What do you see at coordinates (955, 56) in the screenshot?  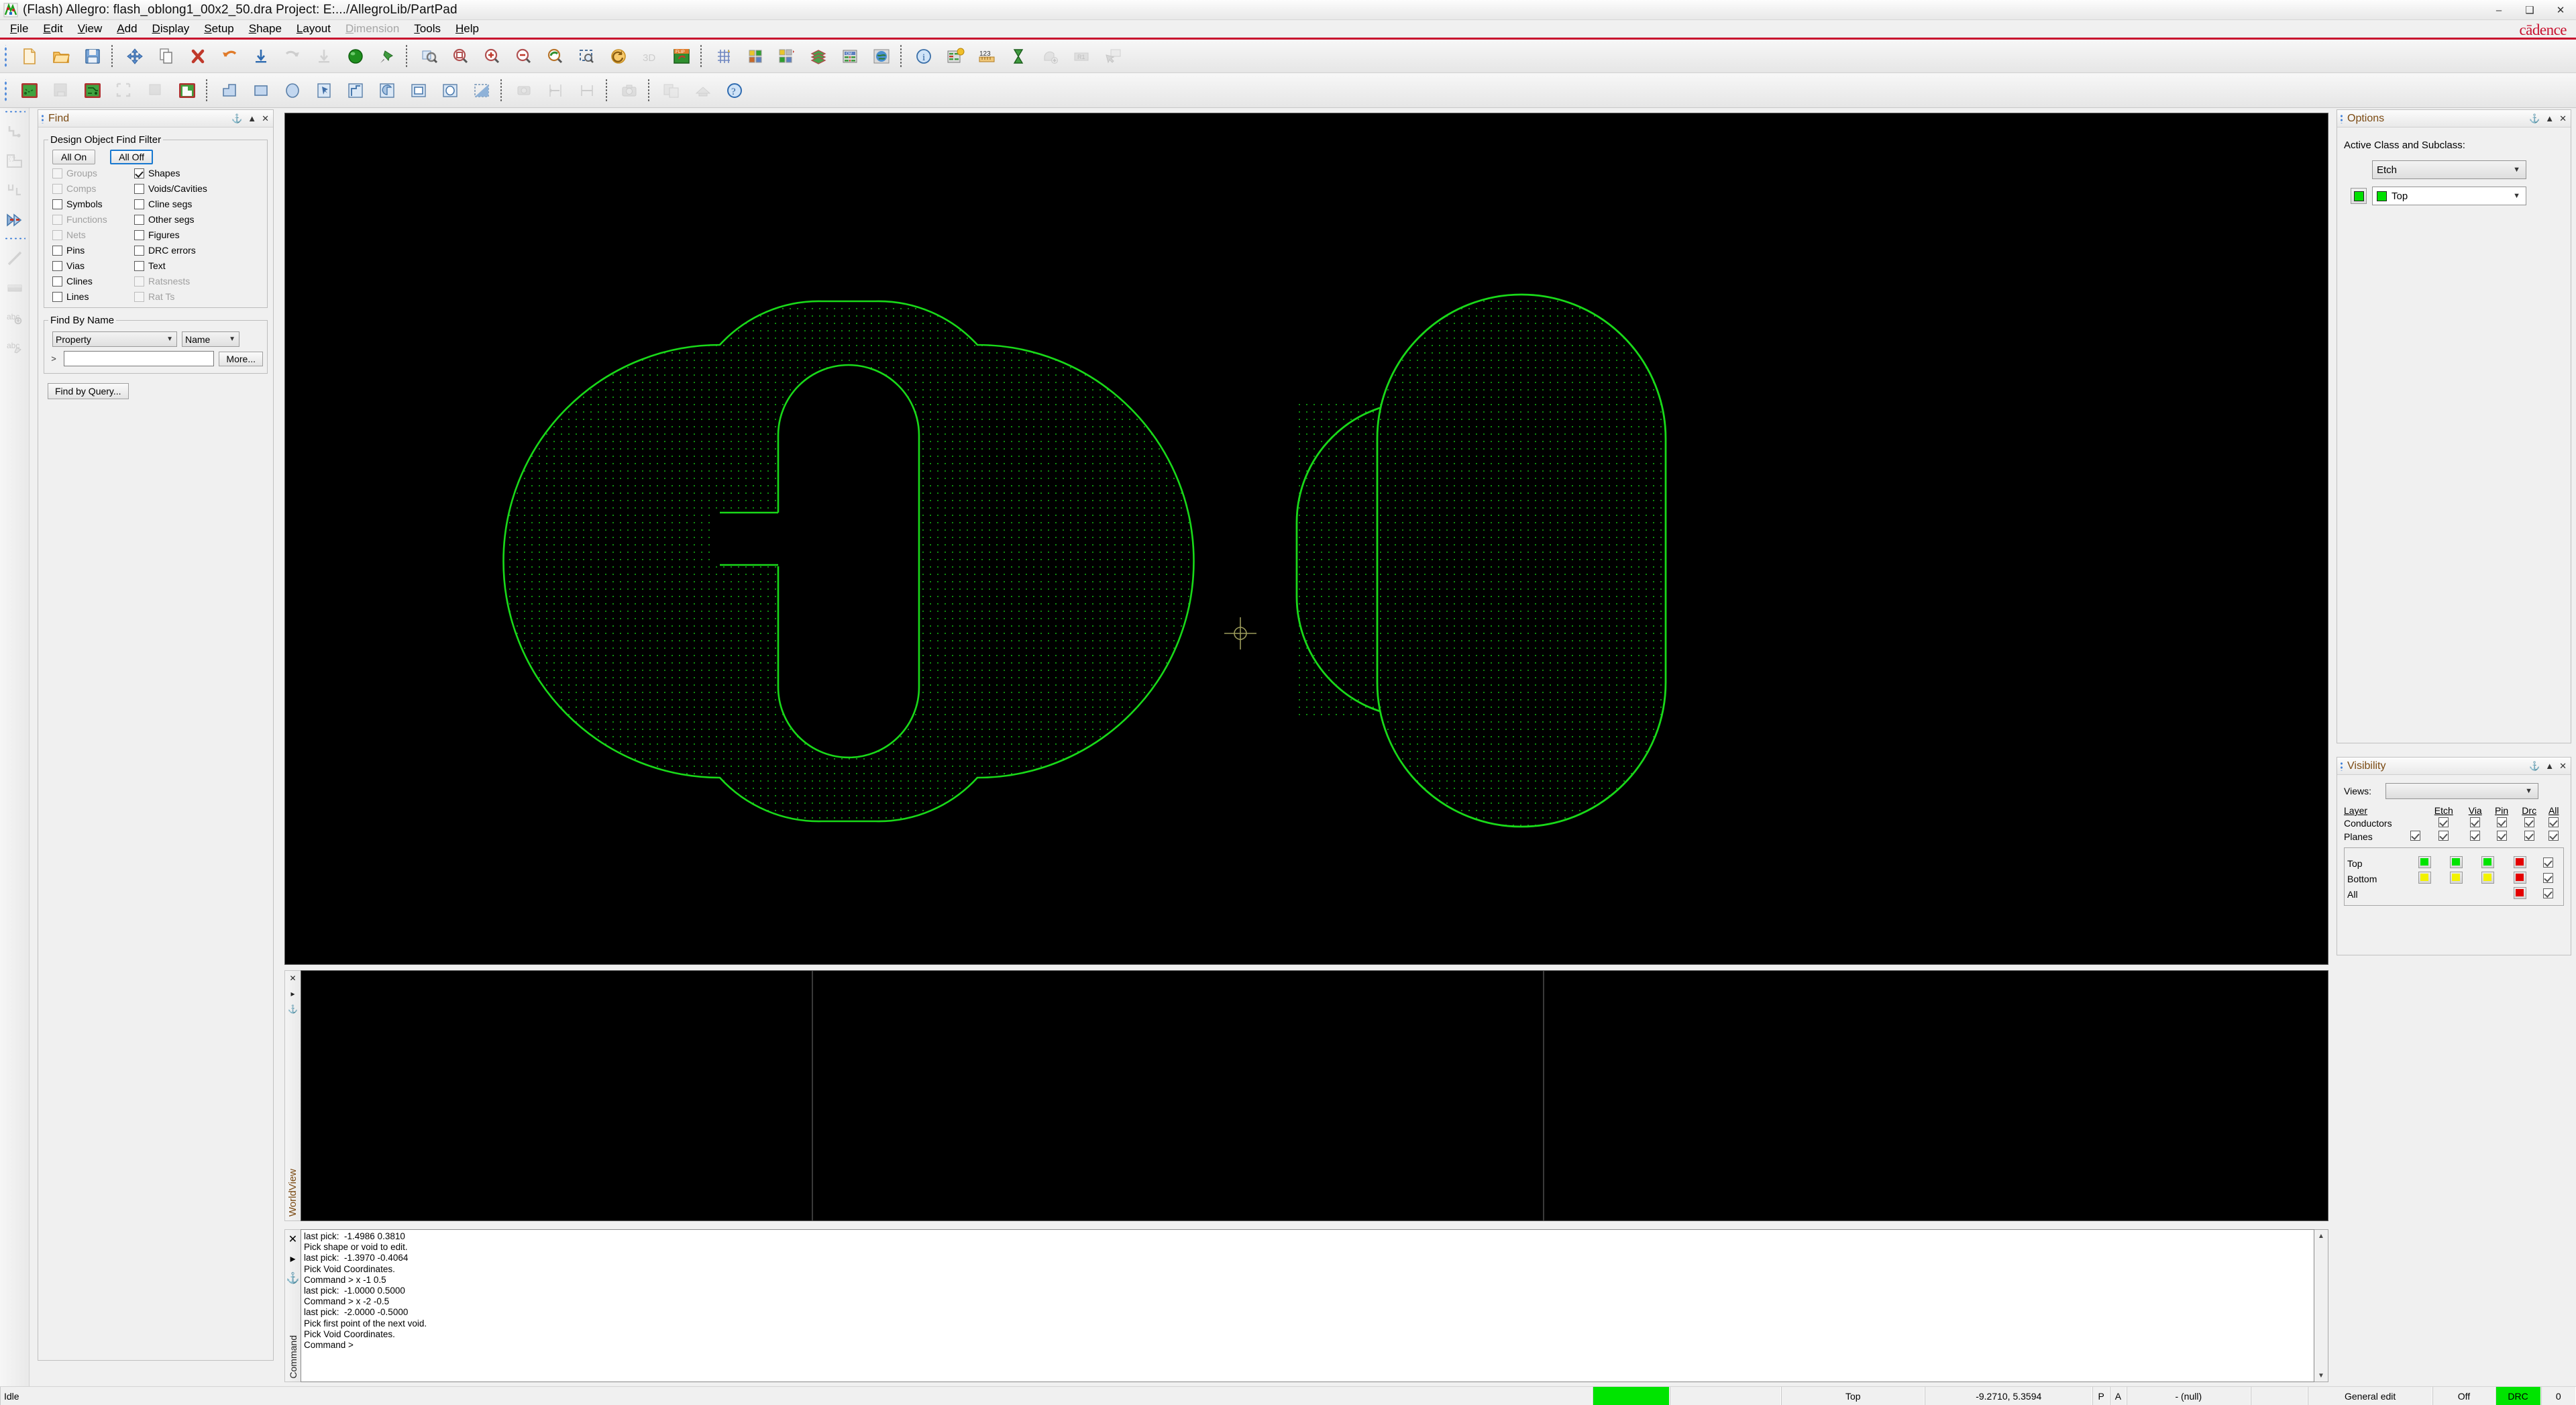 I see `property-table-icon` at bounding box center [955, 56].